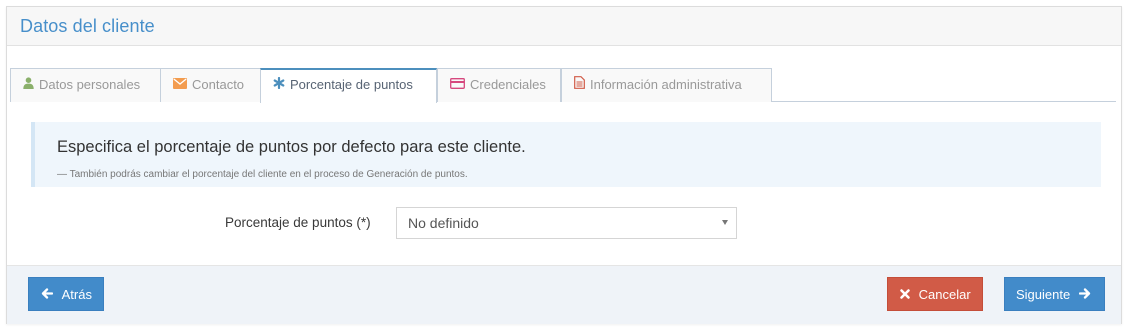  I want to click on cancel-button-label: Cancelar, so click(944, 294).